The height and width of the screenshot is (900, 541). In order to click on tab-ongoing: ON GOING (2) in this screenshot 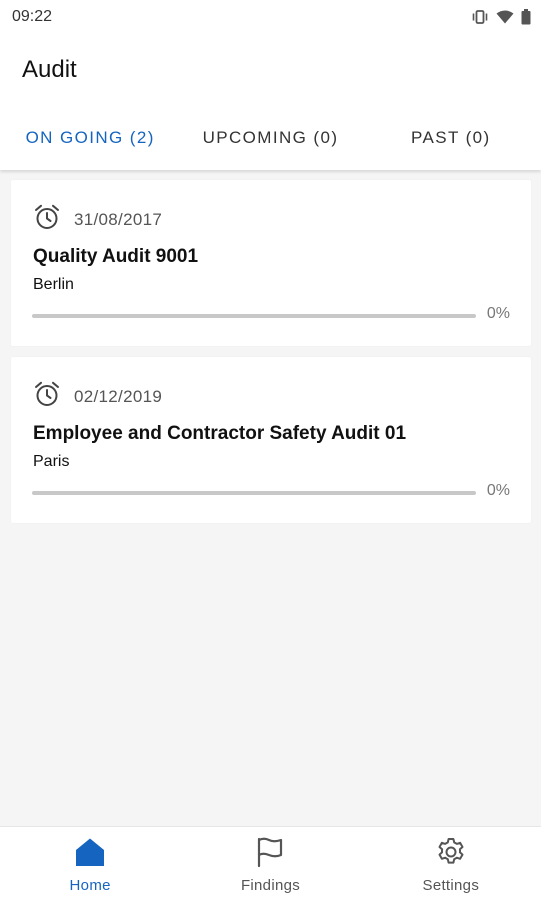, I will do `click(90, 138)`.